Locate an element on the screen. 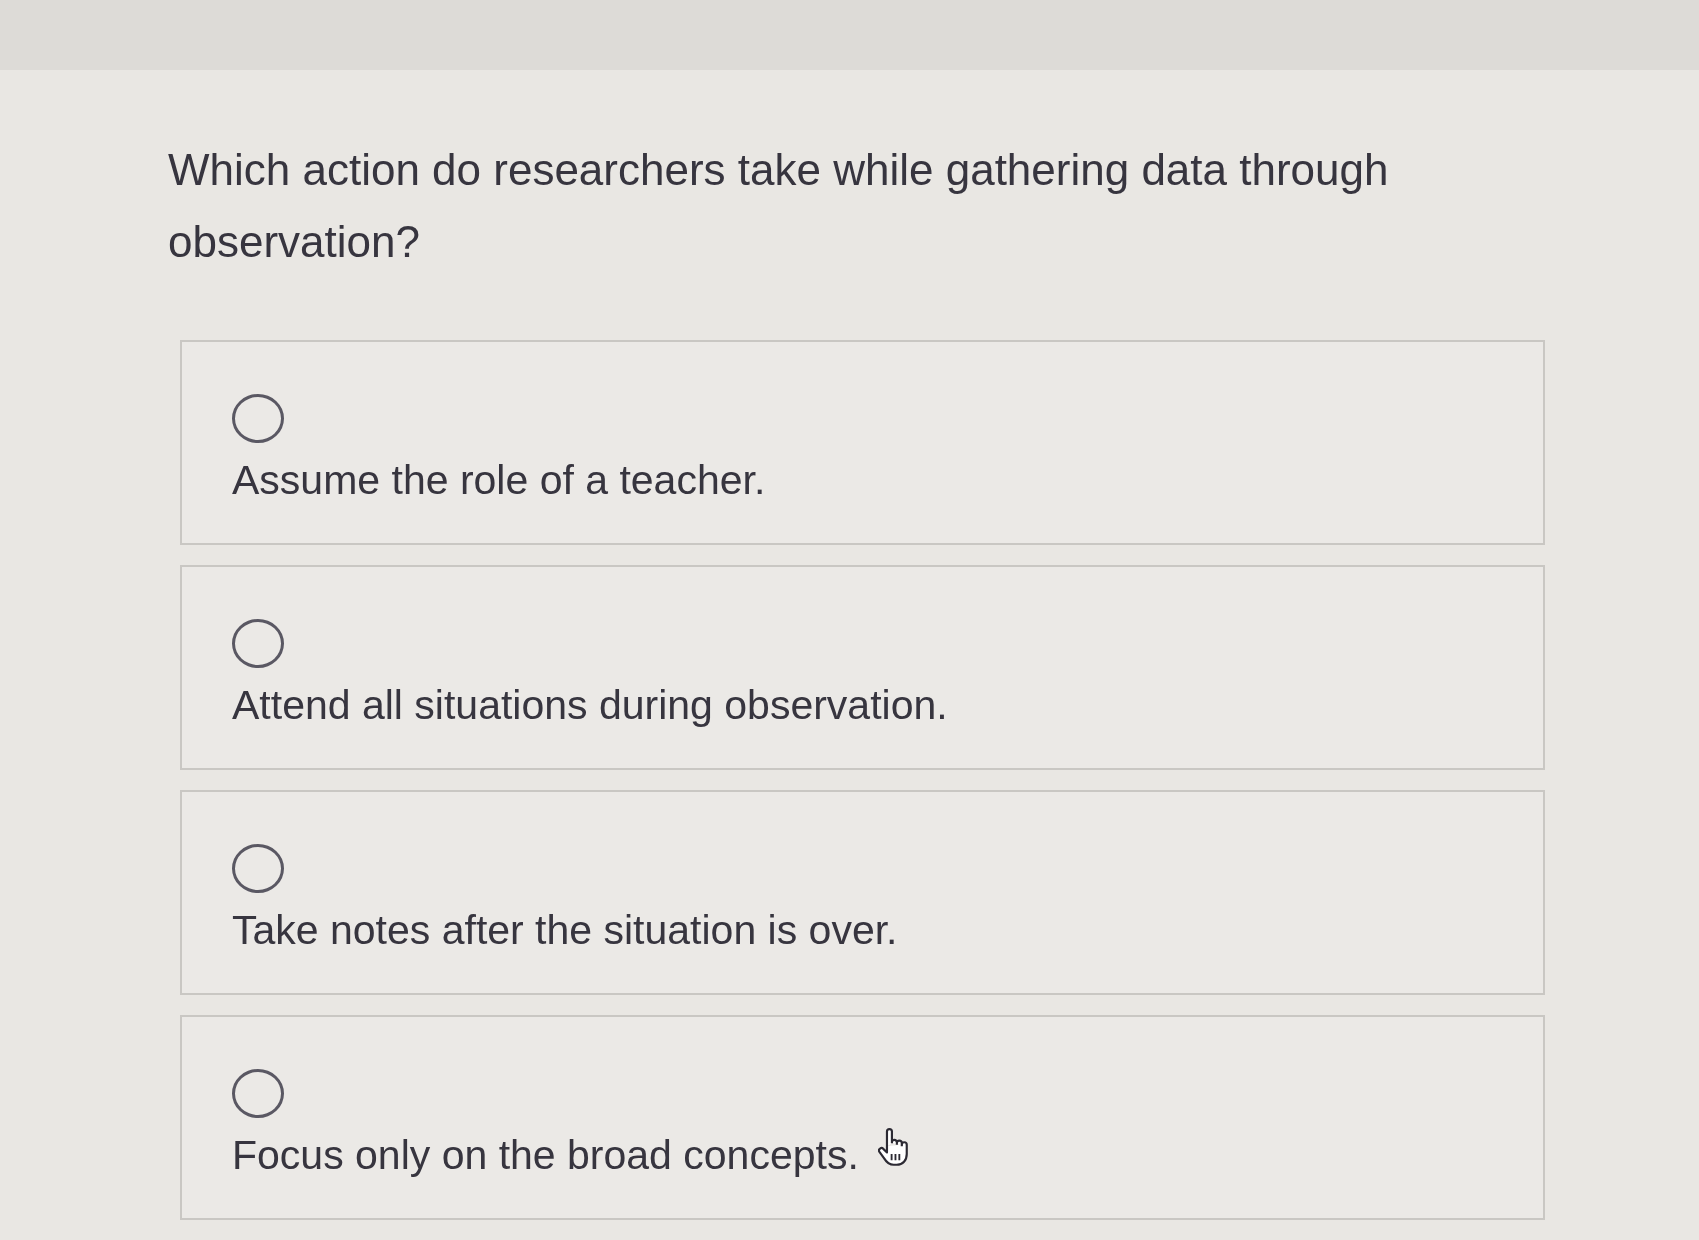 This screenshot has height=1240, width=1699. answer-option: Assume the role of a teacher. is located at coordinates (862, 442).